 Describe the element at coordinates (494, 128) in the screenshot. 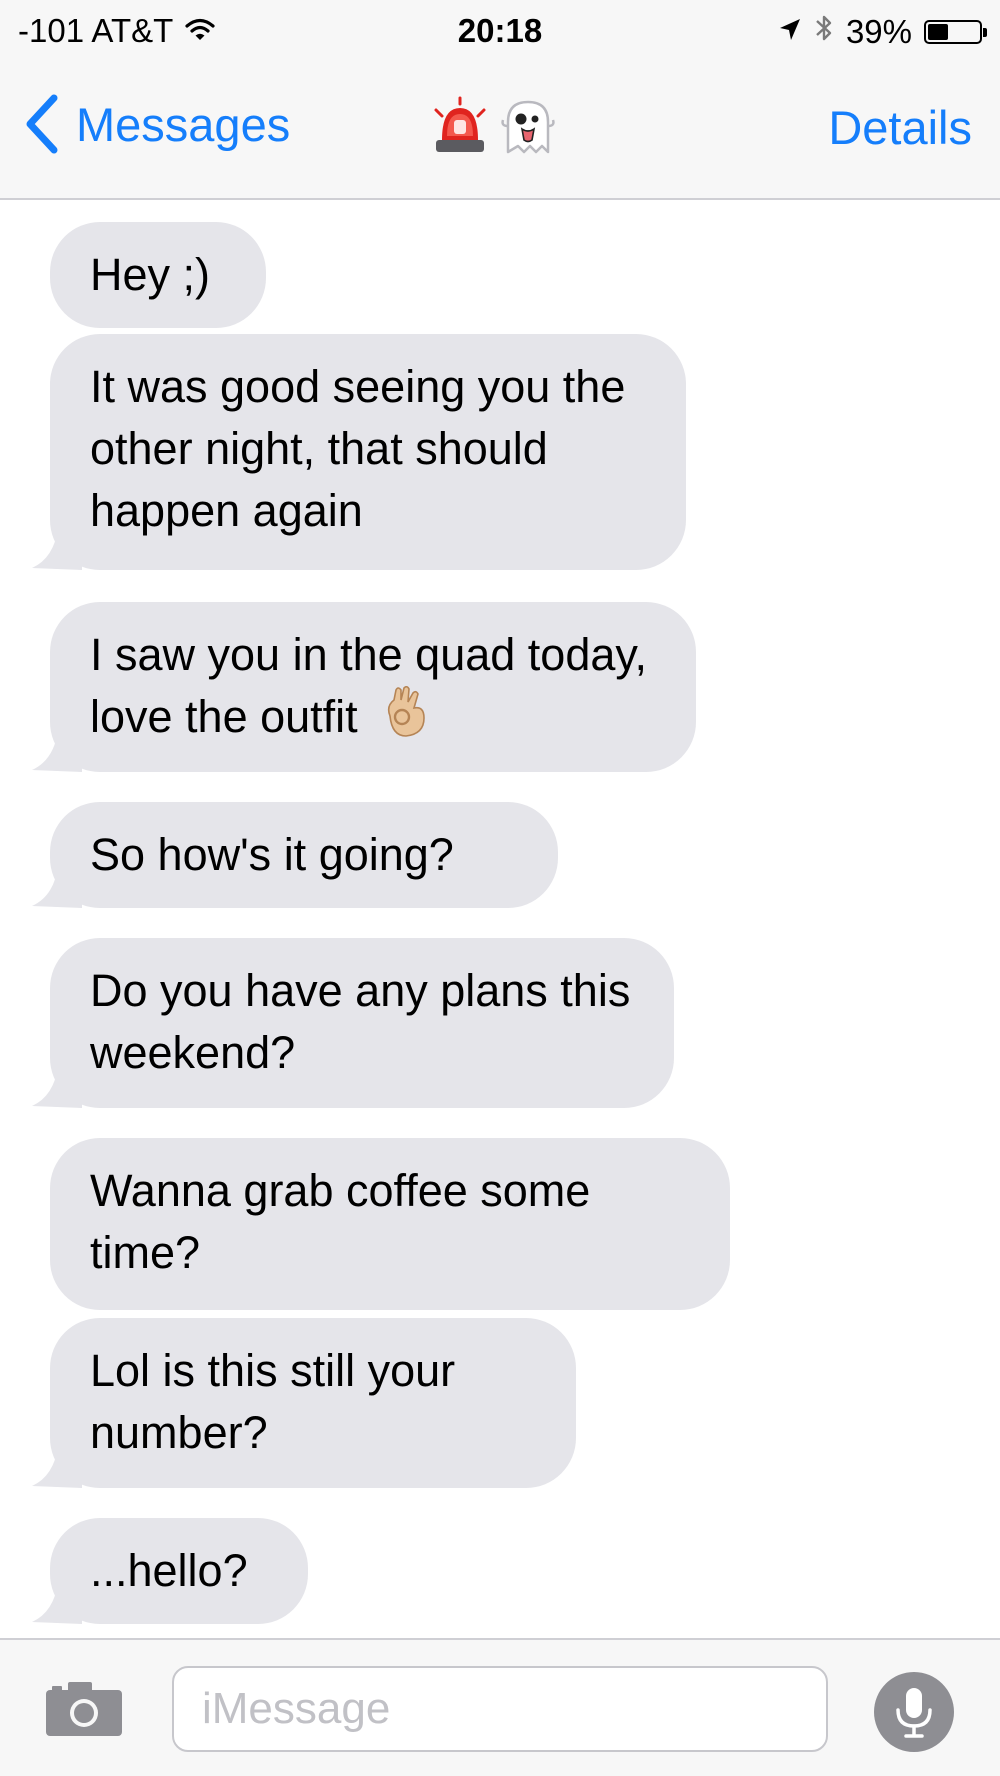

I see `conversation-title` at that location.